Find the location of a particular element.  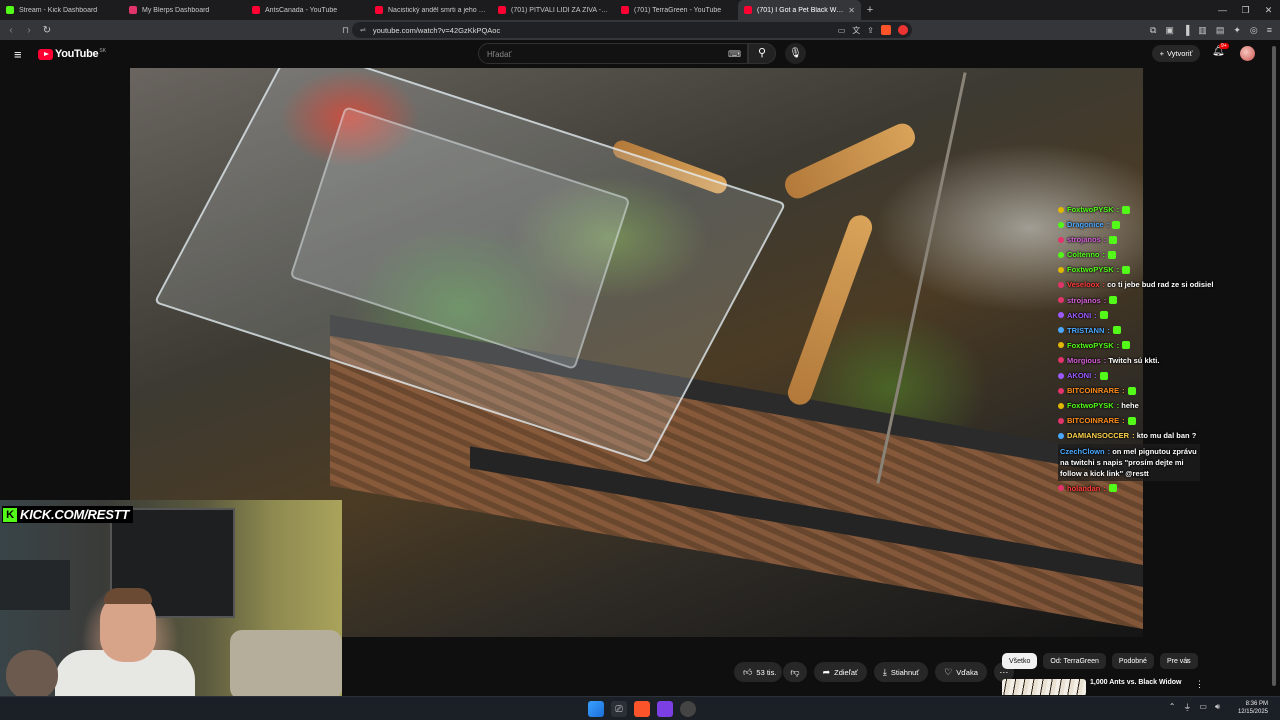

tabs-icon: ▤ is located at coordinates (1220, 30).